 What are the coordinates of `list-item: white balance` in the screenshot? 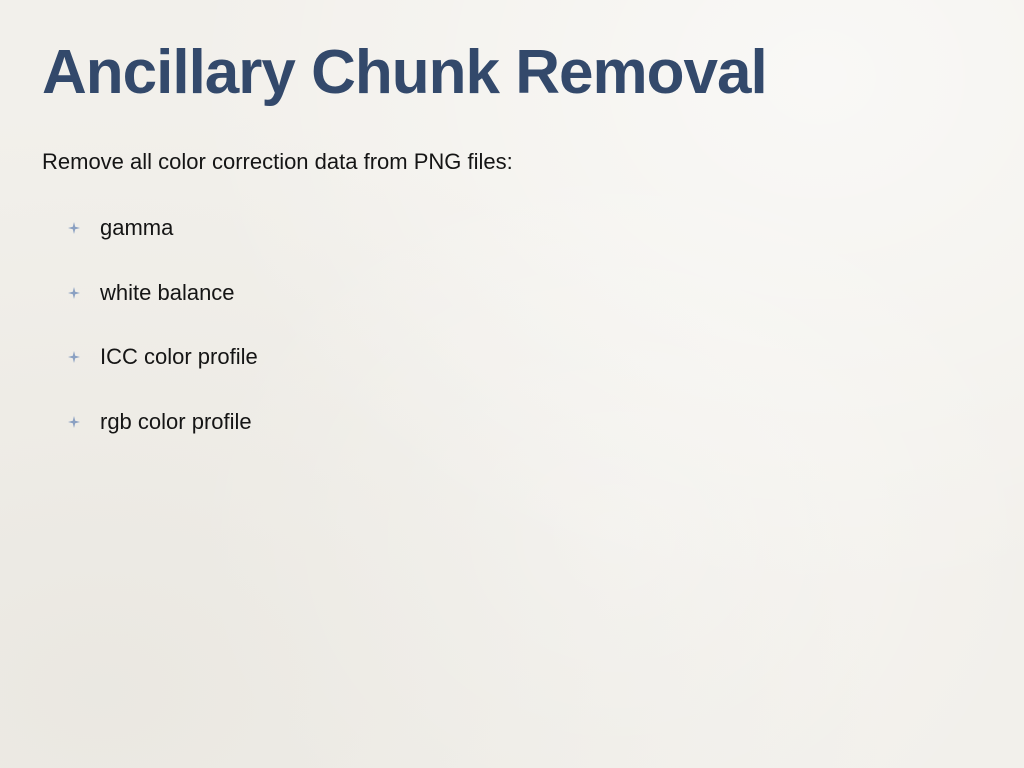 It's located at (163, 293).